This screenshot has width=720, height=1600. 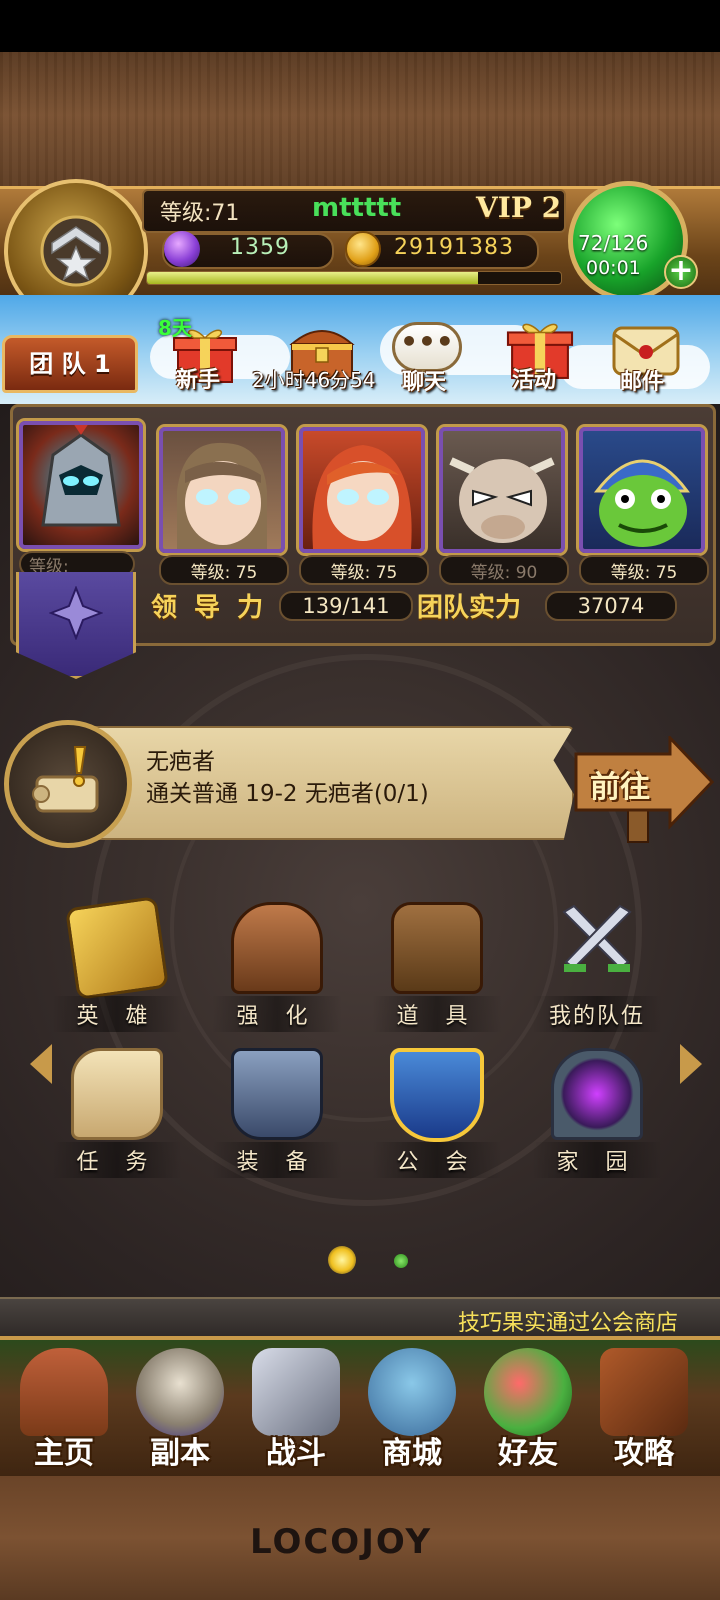 I want to click on nav-guide-label: 攻略, so click(x=644, y=1453).